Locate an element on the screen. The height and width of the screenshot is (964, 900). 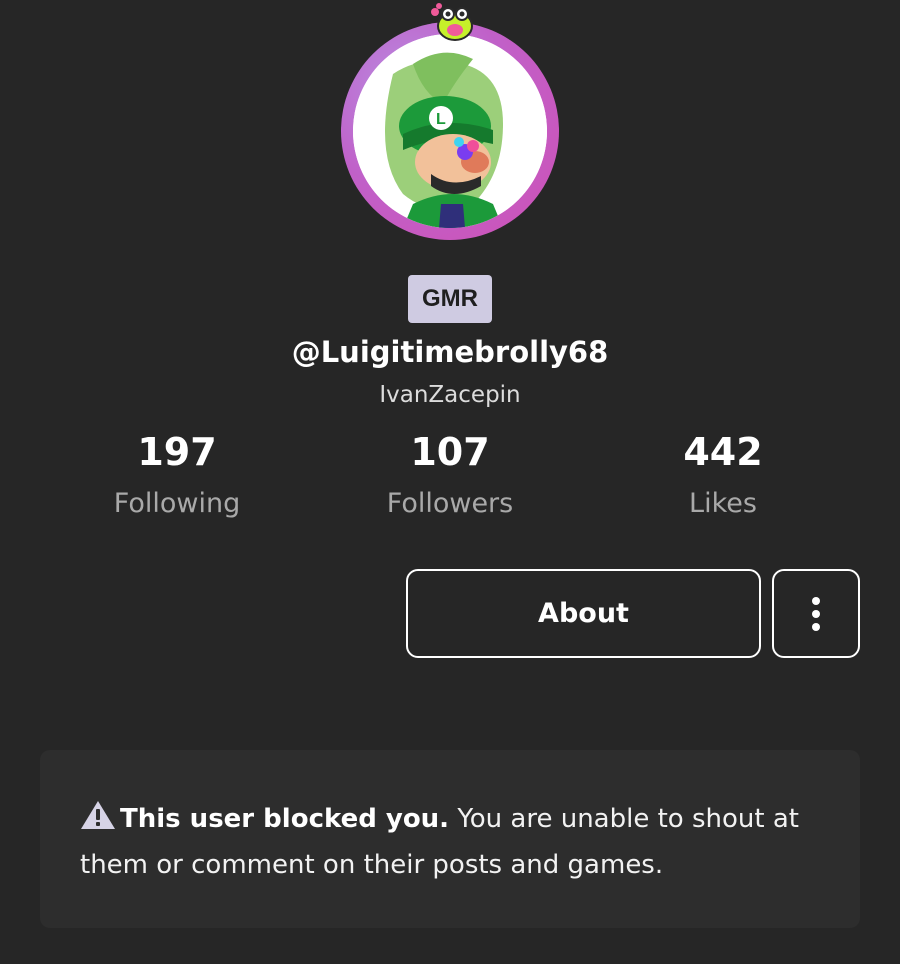
more-options-button is located at coordinates (816, 613).